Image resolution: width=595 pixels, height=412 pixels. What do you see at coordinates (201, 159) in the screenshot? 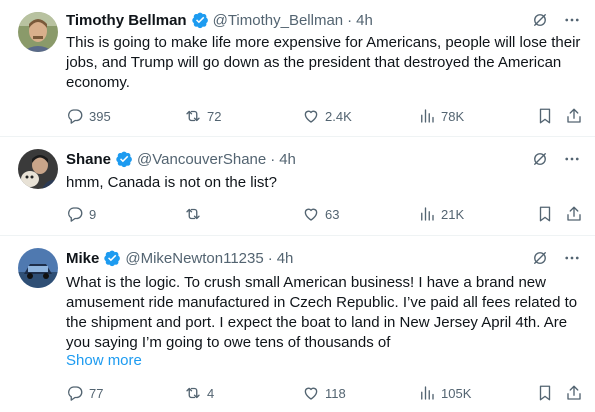
I see `handle: @VancouverShane` at bounding box center [201, 159].